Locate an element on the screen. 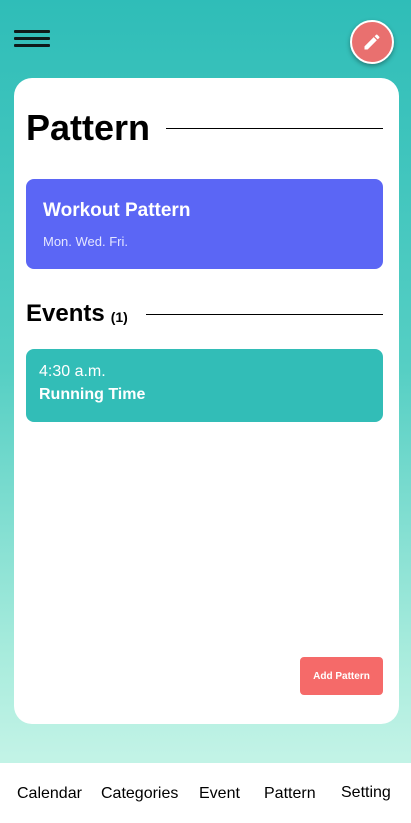 The height and width of the screenshot is (823, 411). event-title: Running Time is located at coordinates (92, 394).